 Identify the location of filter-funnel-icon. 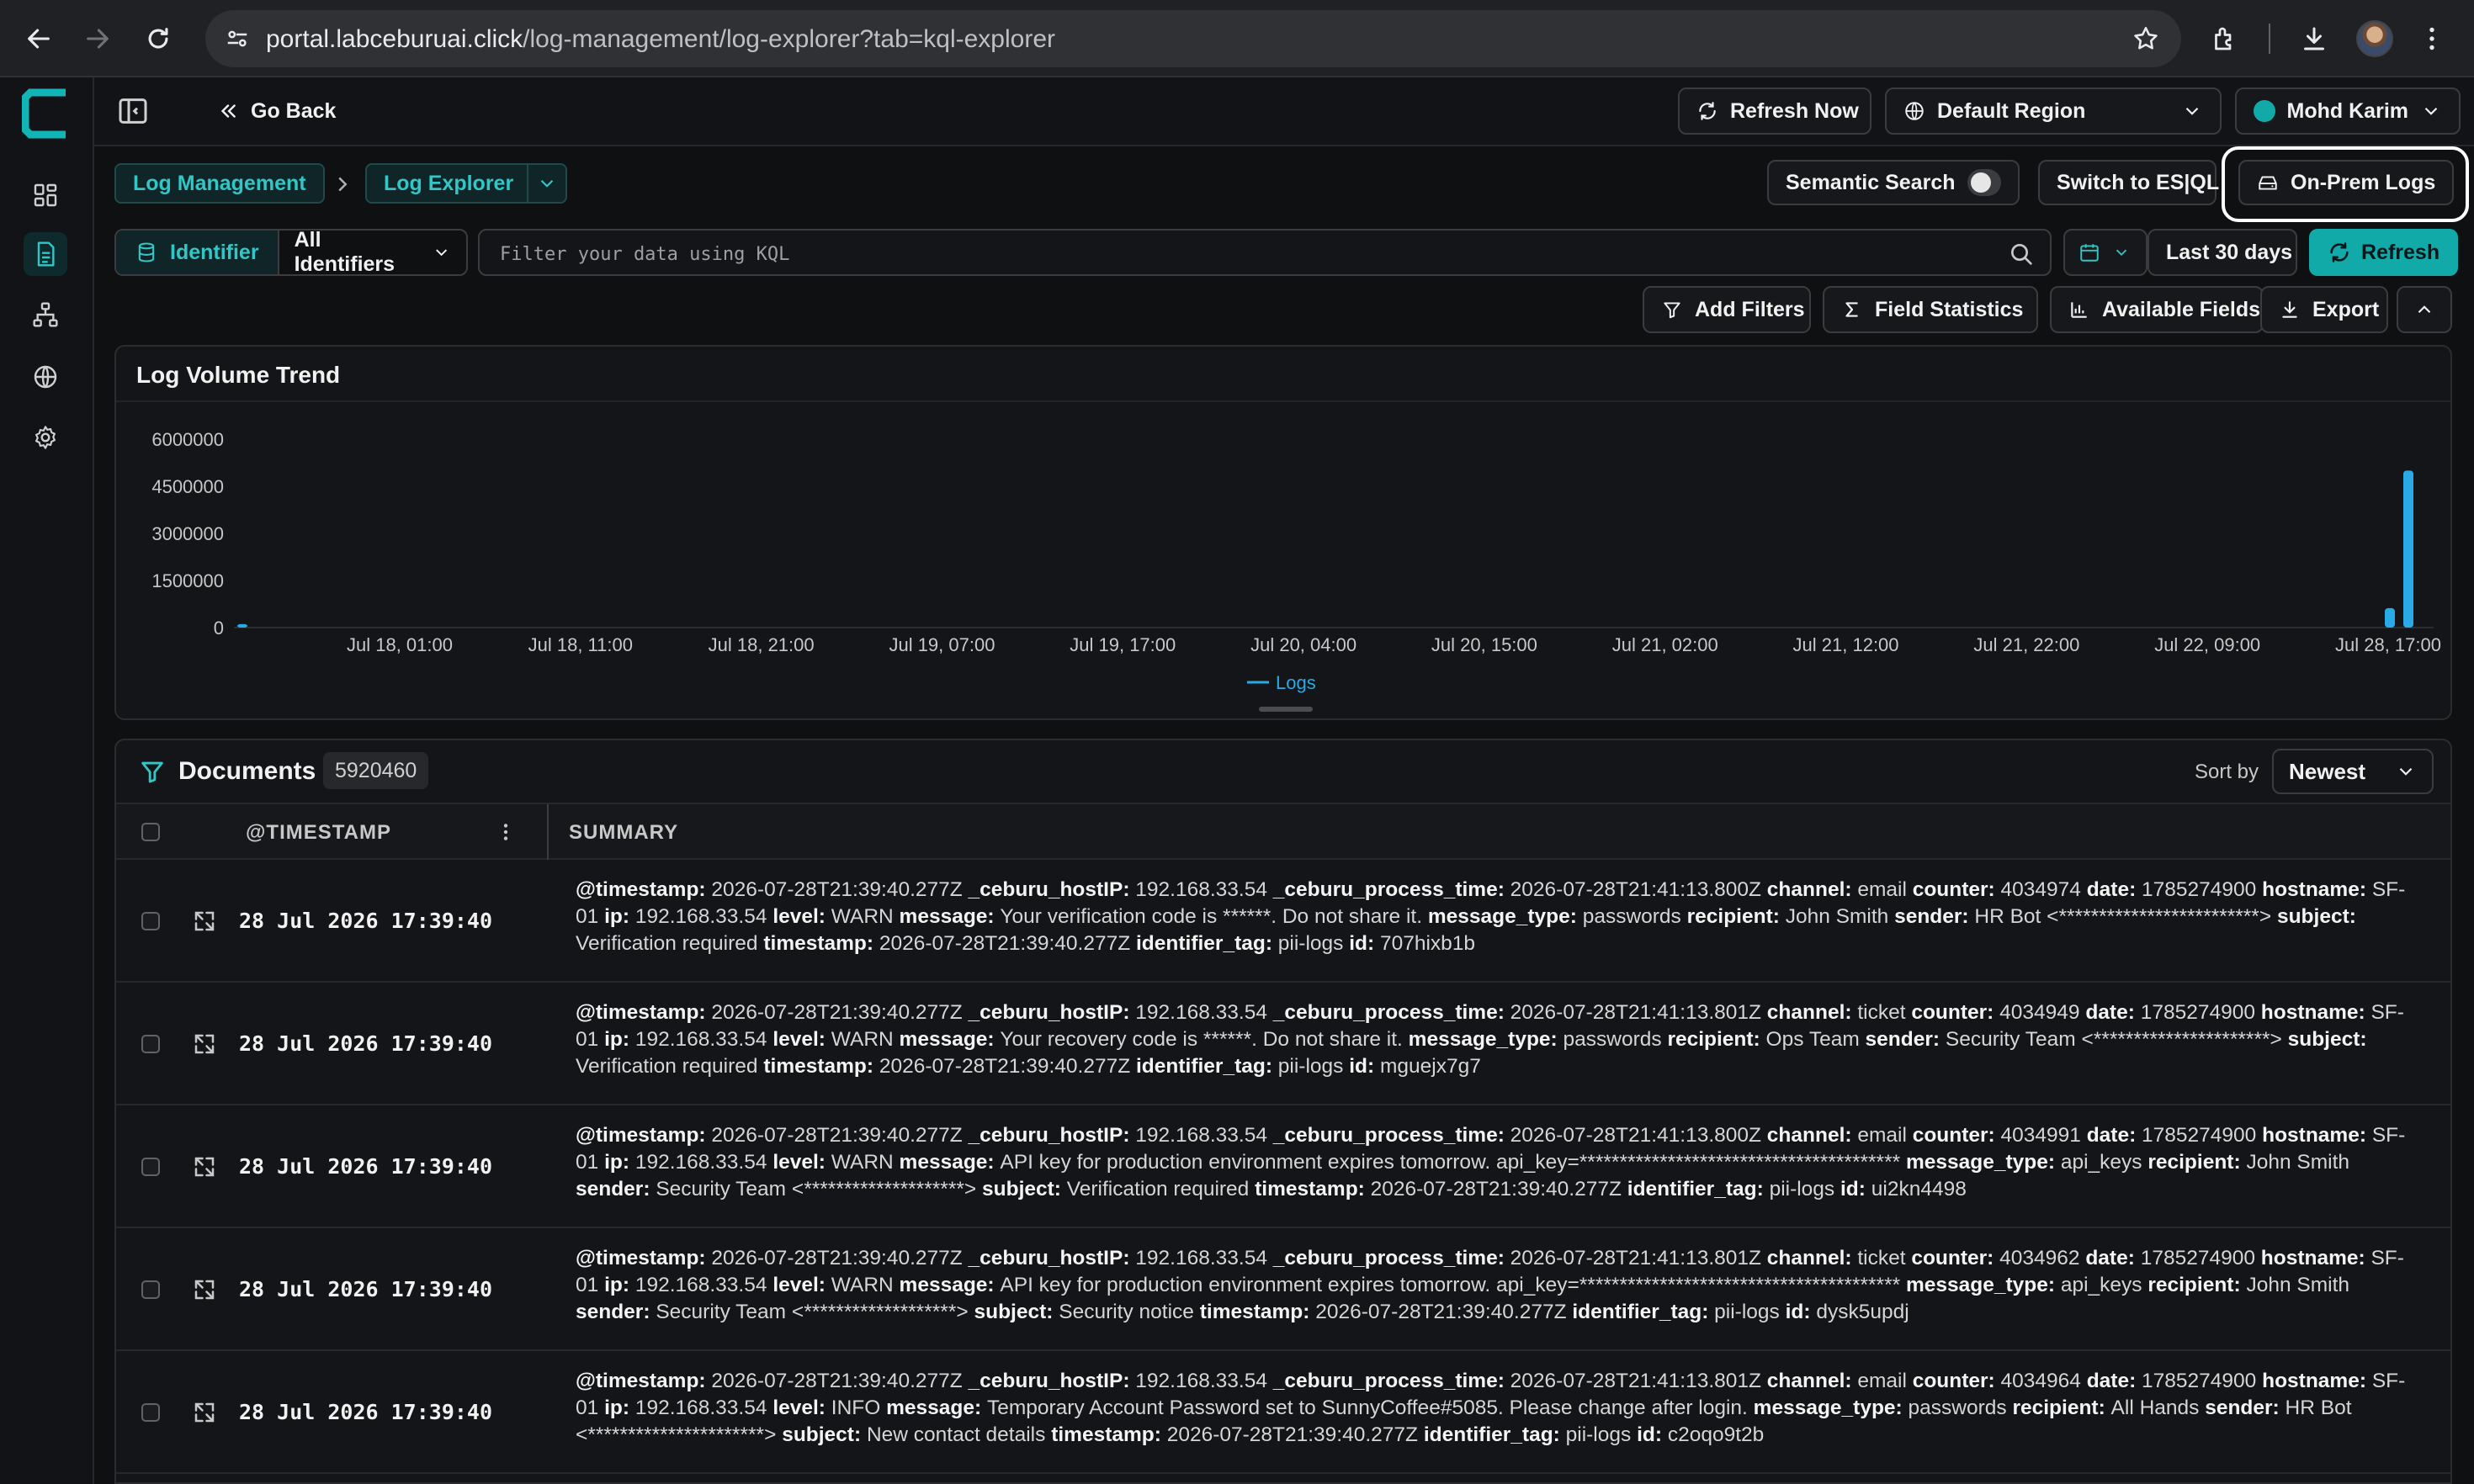
(152, 771).